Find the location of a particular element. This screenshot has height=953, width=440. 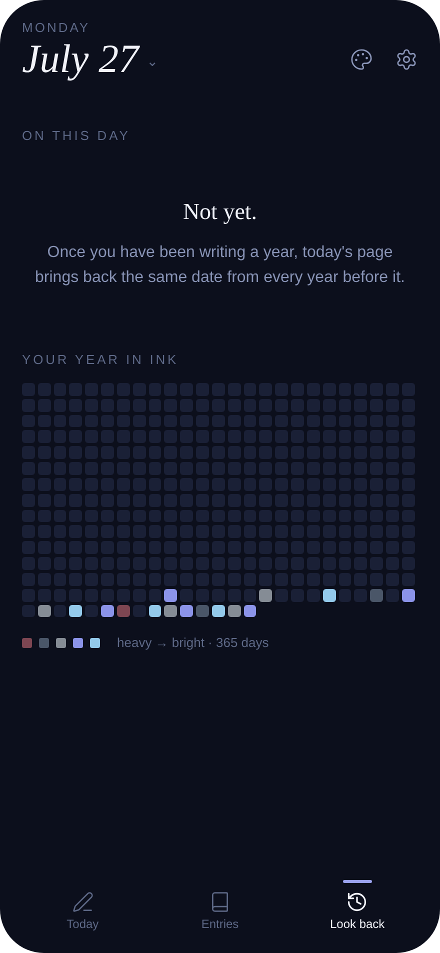

active-indicator is located at coordinates (357, 881).